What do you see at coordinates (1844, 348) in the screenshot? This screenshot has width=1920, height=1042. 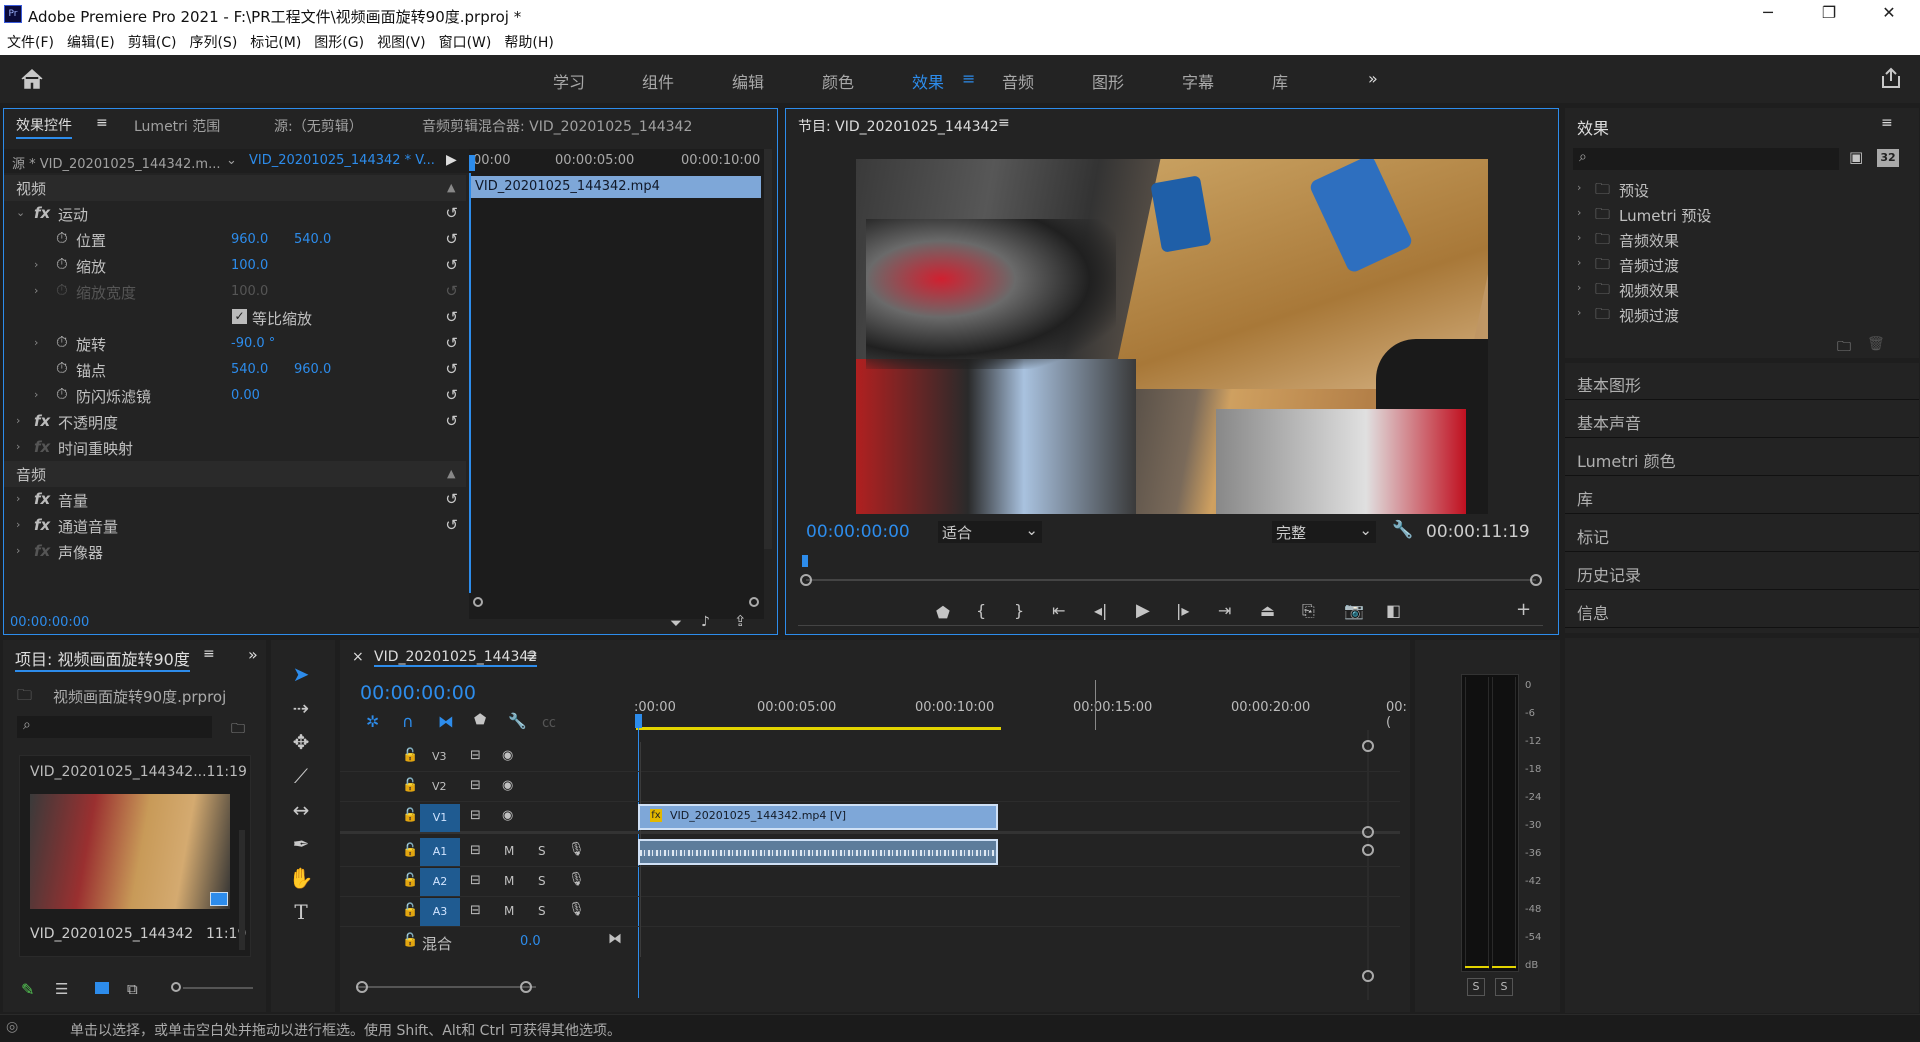 I see `new-bin-icon: 🗀` at bounding box center [1844, 348].